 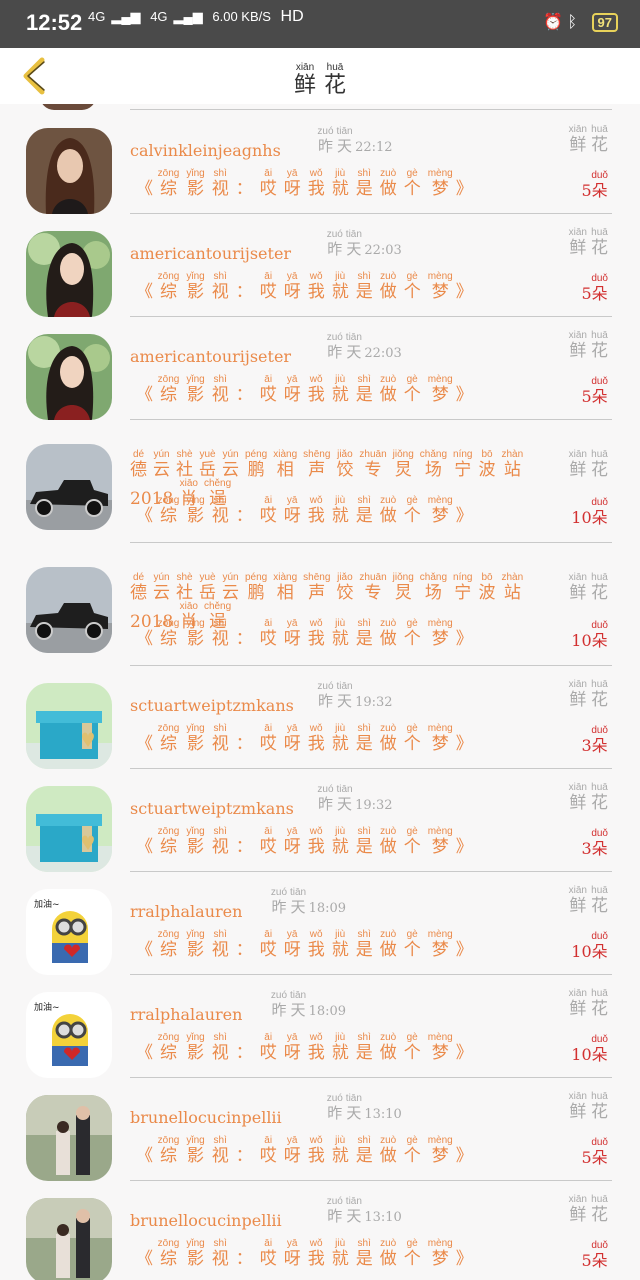 What do you see at coordinates (371, 542) in the screenshot?
I see `divider` at bounding box center [371, 542].